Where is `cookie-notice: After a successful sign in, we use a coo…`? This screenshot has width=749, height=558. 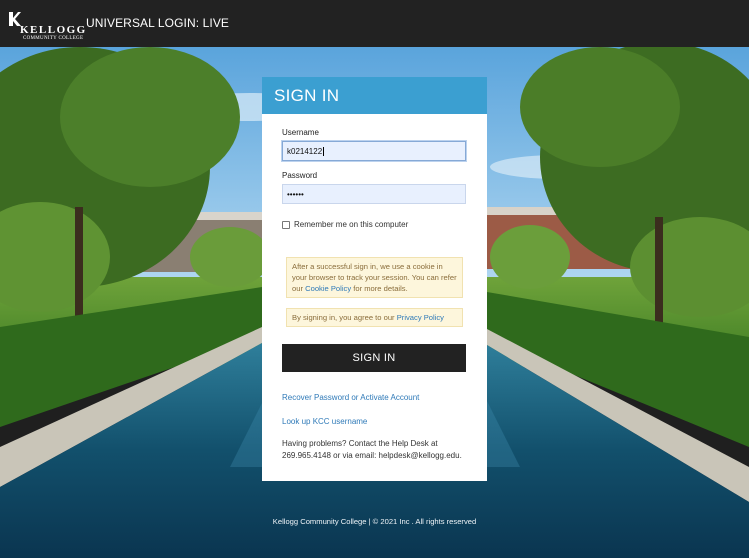
cookie-notice: After a successful sign in, we use a coo… is located at coordinates (374, 277).